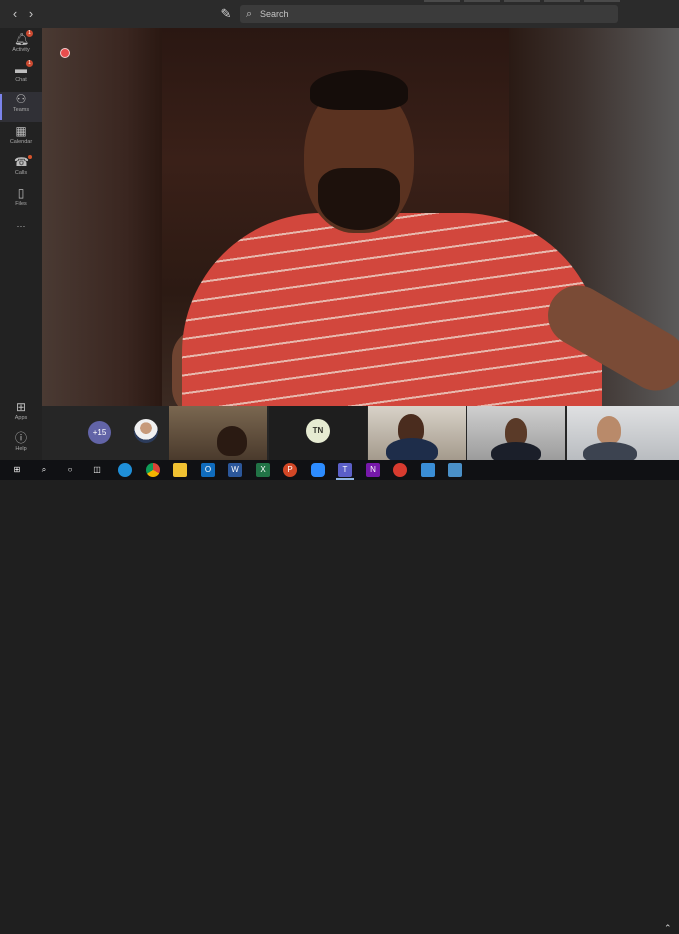  I want to click on rail-label-calls: Calls, so click(21, 173).